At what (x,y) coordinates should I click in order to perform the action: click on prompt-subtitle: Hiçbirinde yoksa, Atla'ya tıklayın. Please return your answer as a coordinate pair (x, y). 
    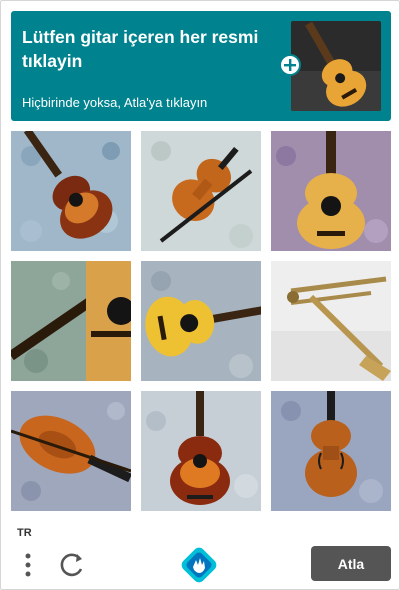
    Looking at the image, I should click on (115, 102).